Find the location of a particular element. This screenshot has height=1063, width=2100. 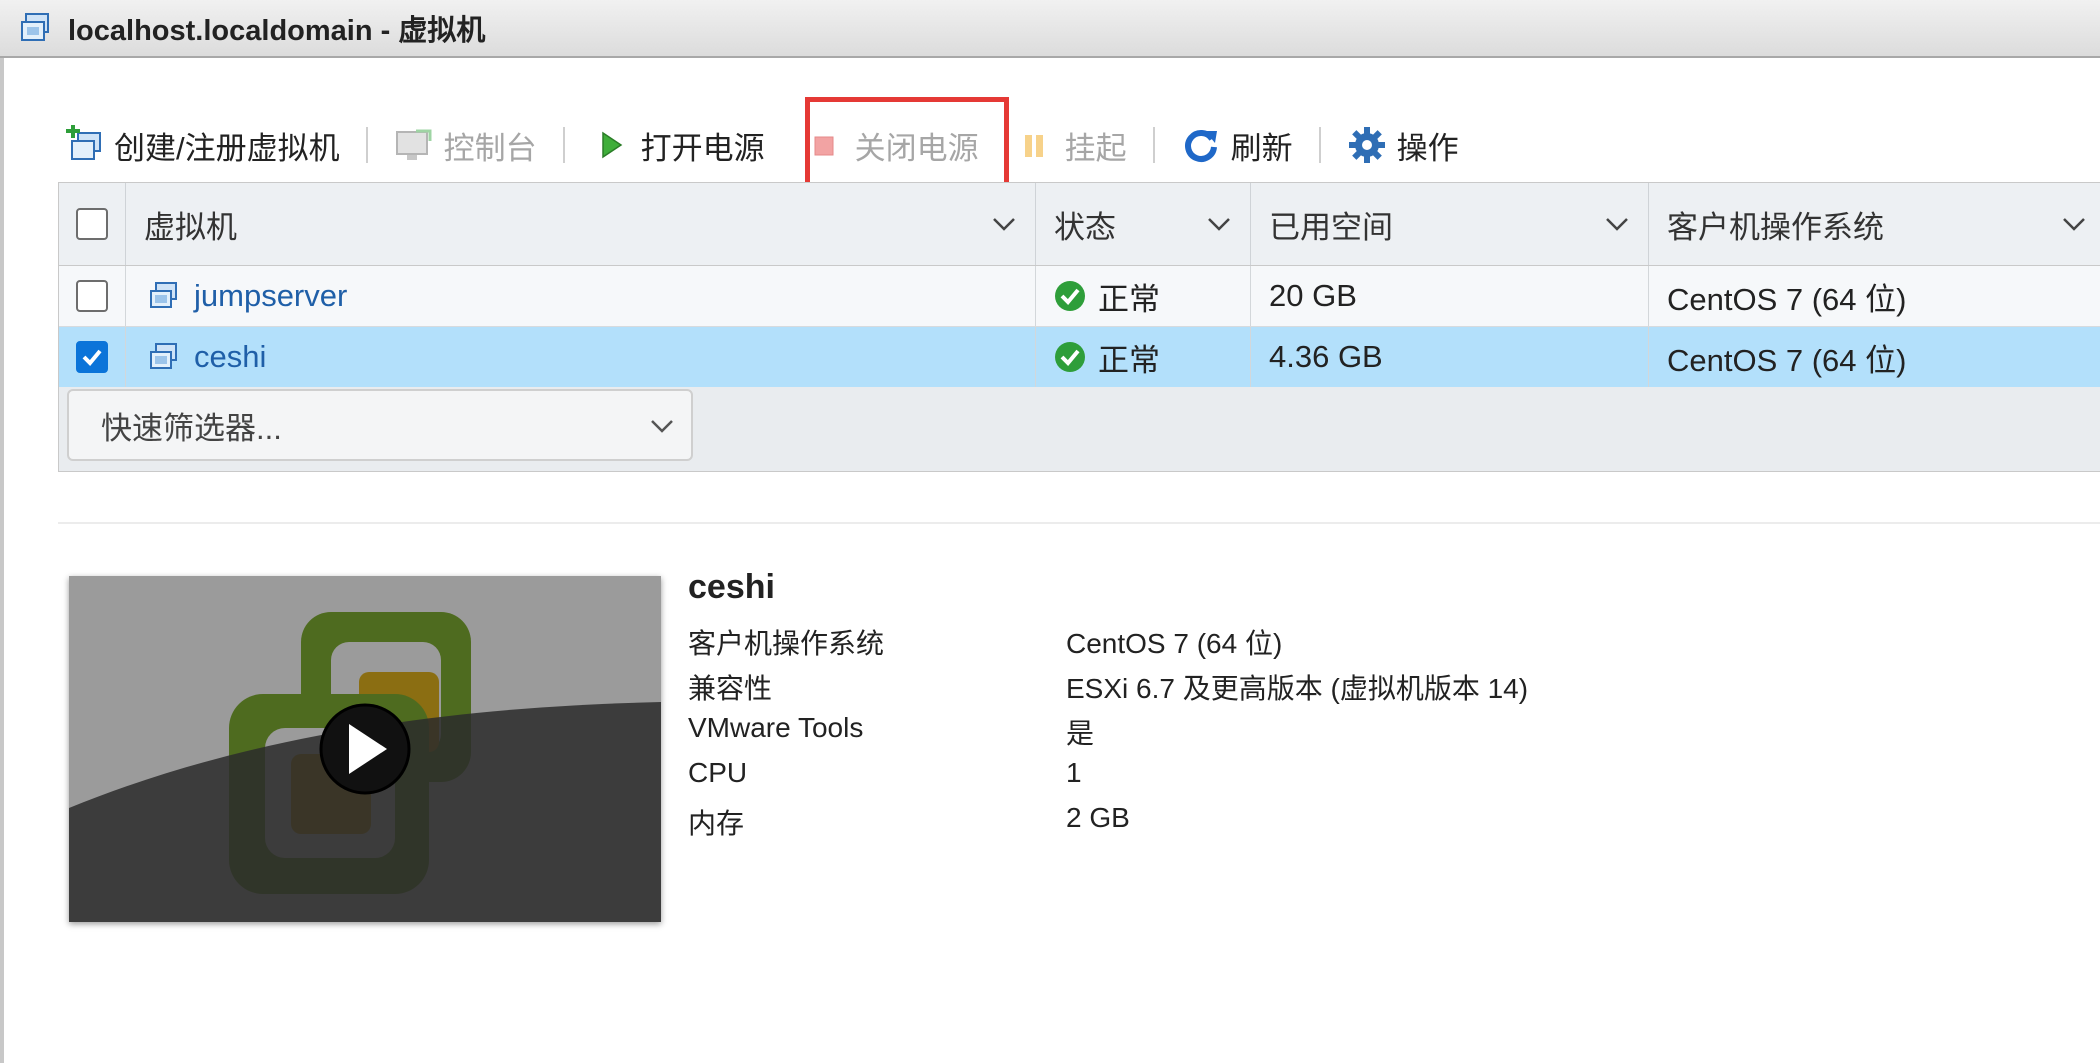

power-on-label: 打开电源 is located at coordinates (702, 148).